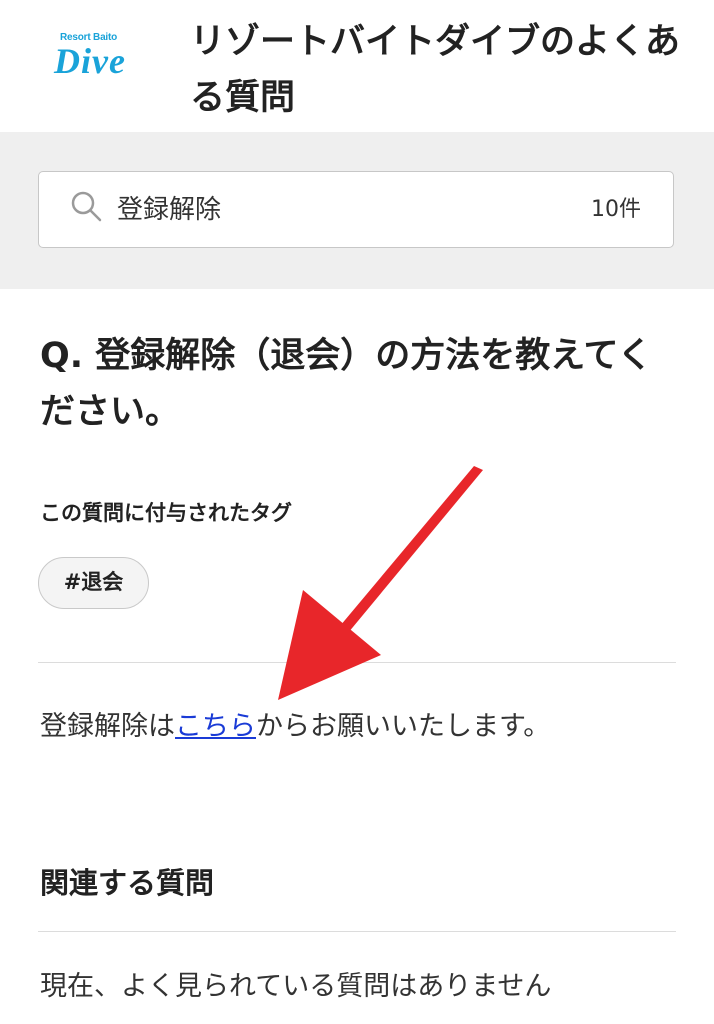 This screenshot has height=1024, width=714. I want to click on answer-text-after: からお願いいたします。, so click(403, 726).